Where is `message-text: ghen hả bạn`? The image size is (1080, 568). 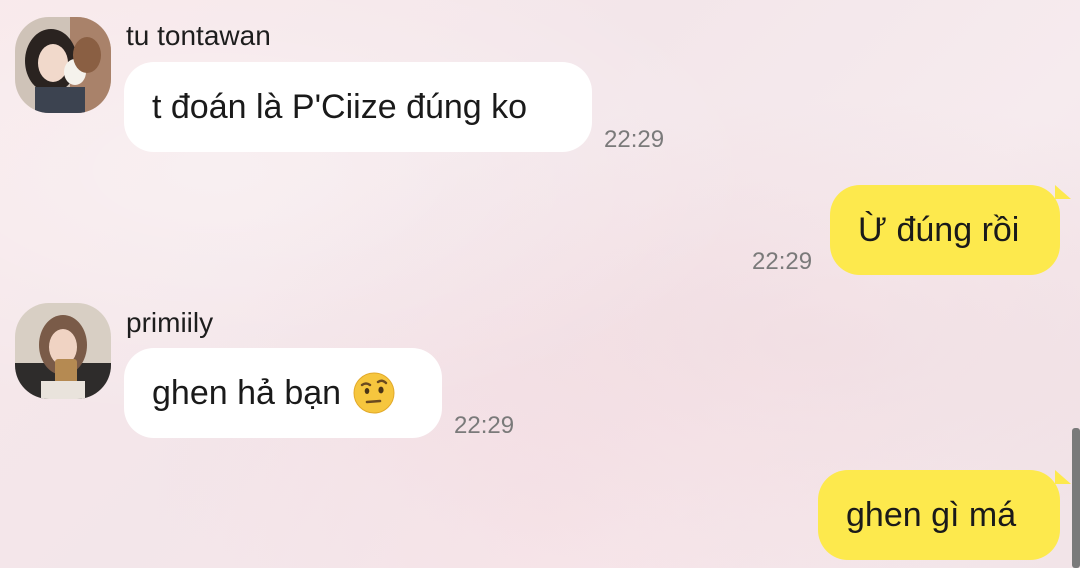 message-text: ghen hả bạn is located at coordinates (247, 392).